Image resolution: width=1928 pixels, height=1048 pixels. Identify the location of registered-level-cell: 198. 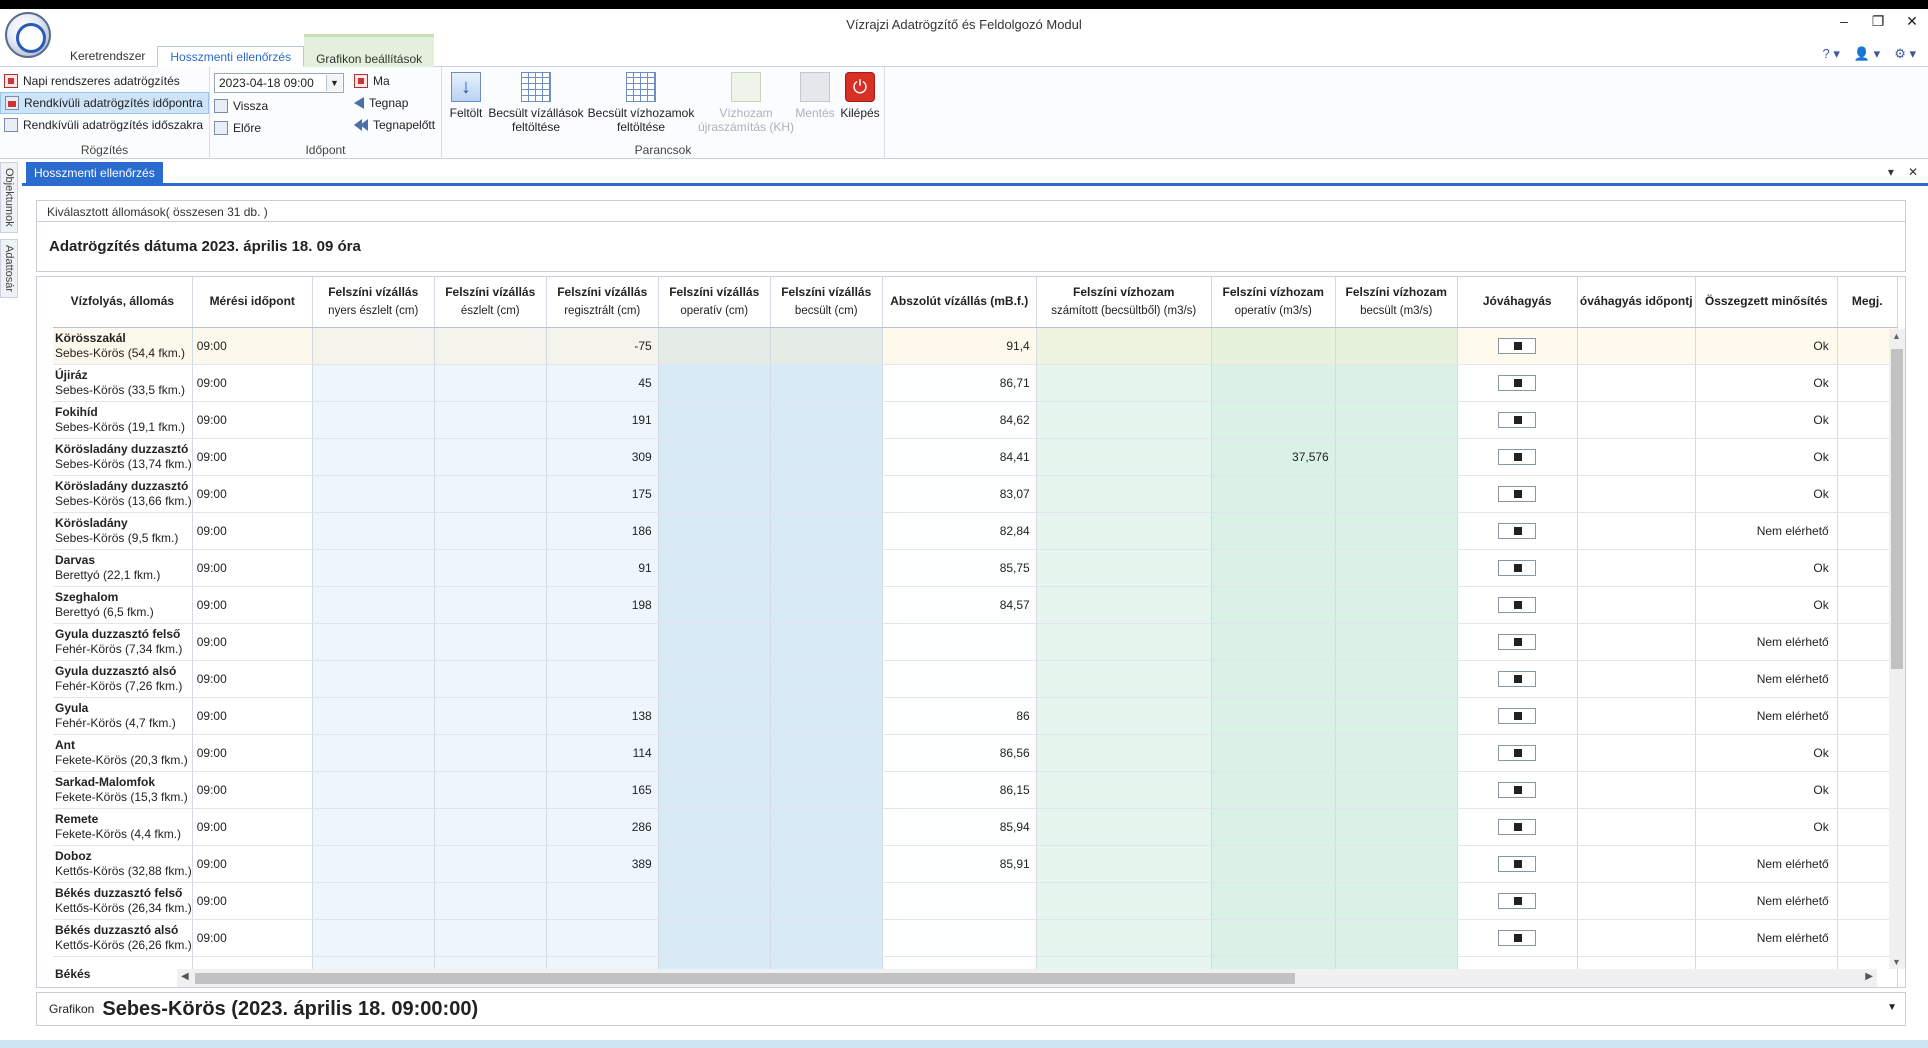
(602, 605).